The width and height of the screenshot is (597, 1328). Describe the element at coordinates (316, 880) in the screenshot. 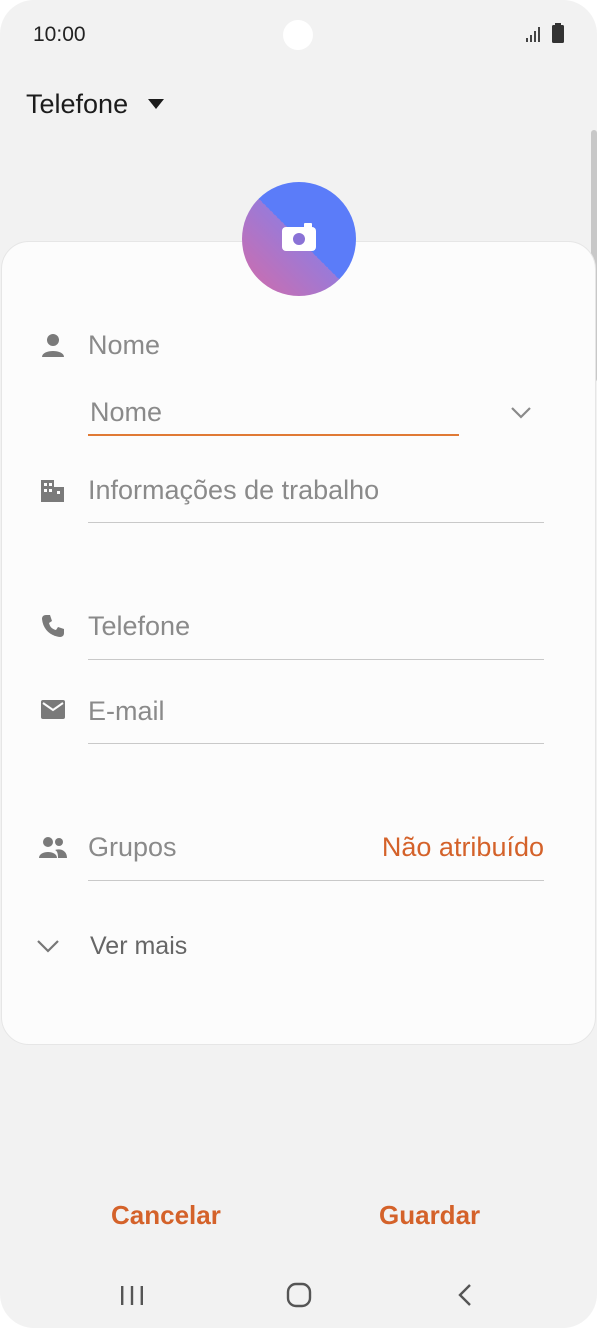

I see `groups-underline` at that location.